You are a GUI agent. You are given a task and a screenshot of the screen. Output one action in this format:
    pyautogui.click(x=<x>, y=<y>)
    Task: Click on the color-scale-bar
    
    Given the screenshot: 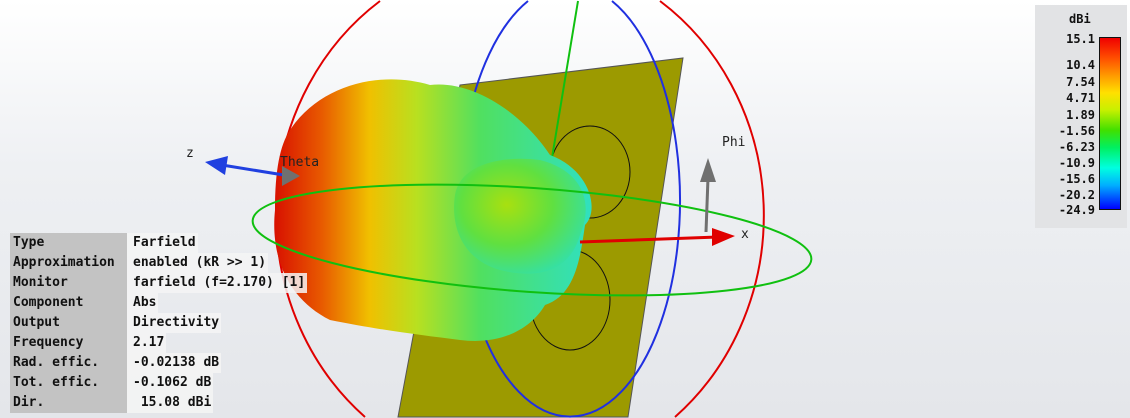 What is the action you would take?
    pyautogui.click(x=1110, y=123)
    